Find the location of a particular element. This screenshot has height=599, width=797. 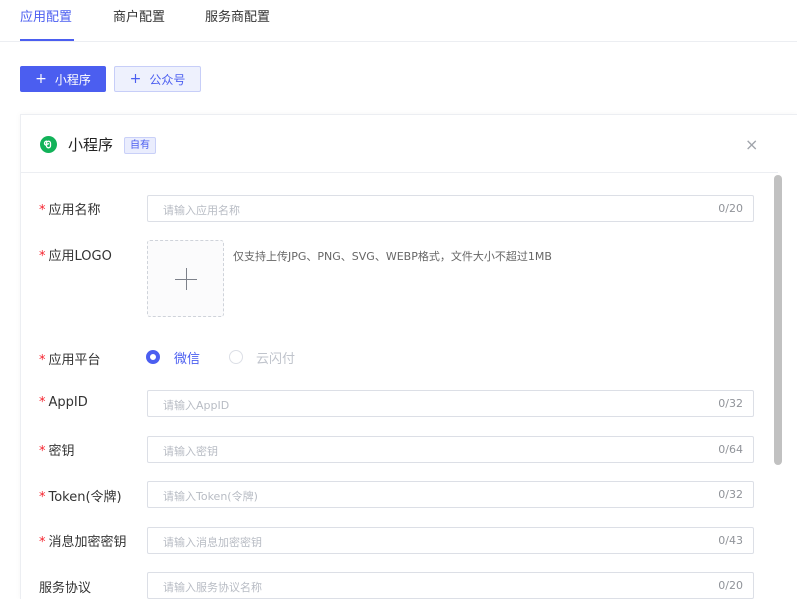

plus-icon-vertical is located at coordinates (186, 279).